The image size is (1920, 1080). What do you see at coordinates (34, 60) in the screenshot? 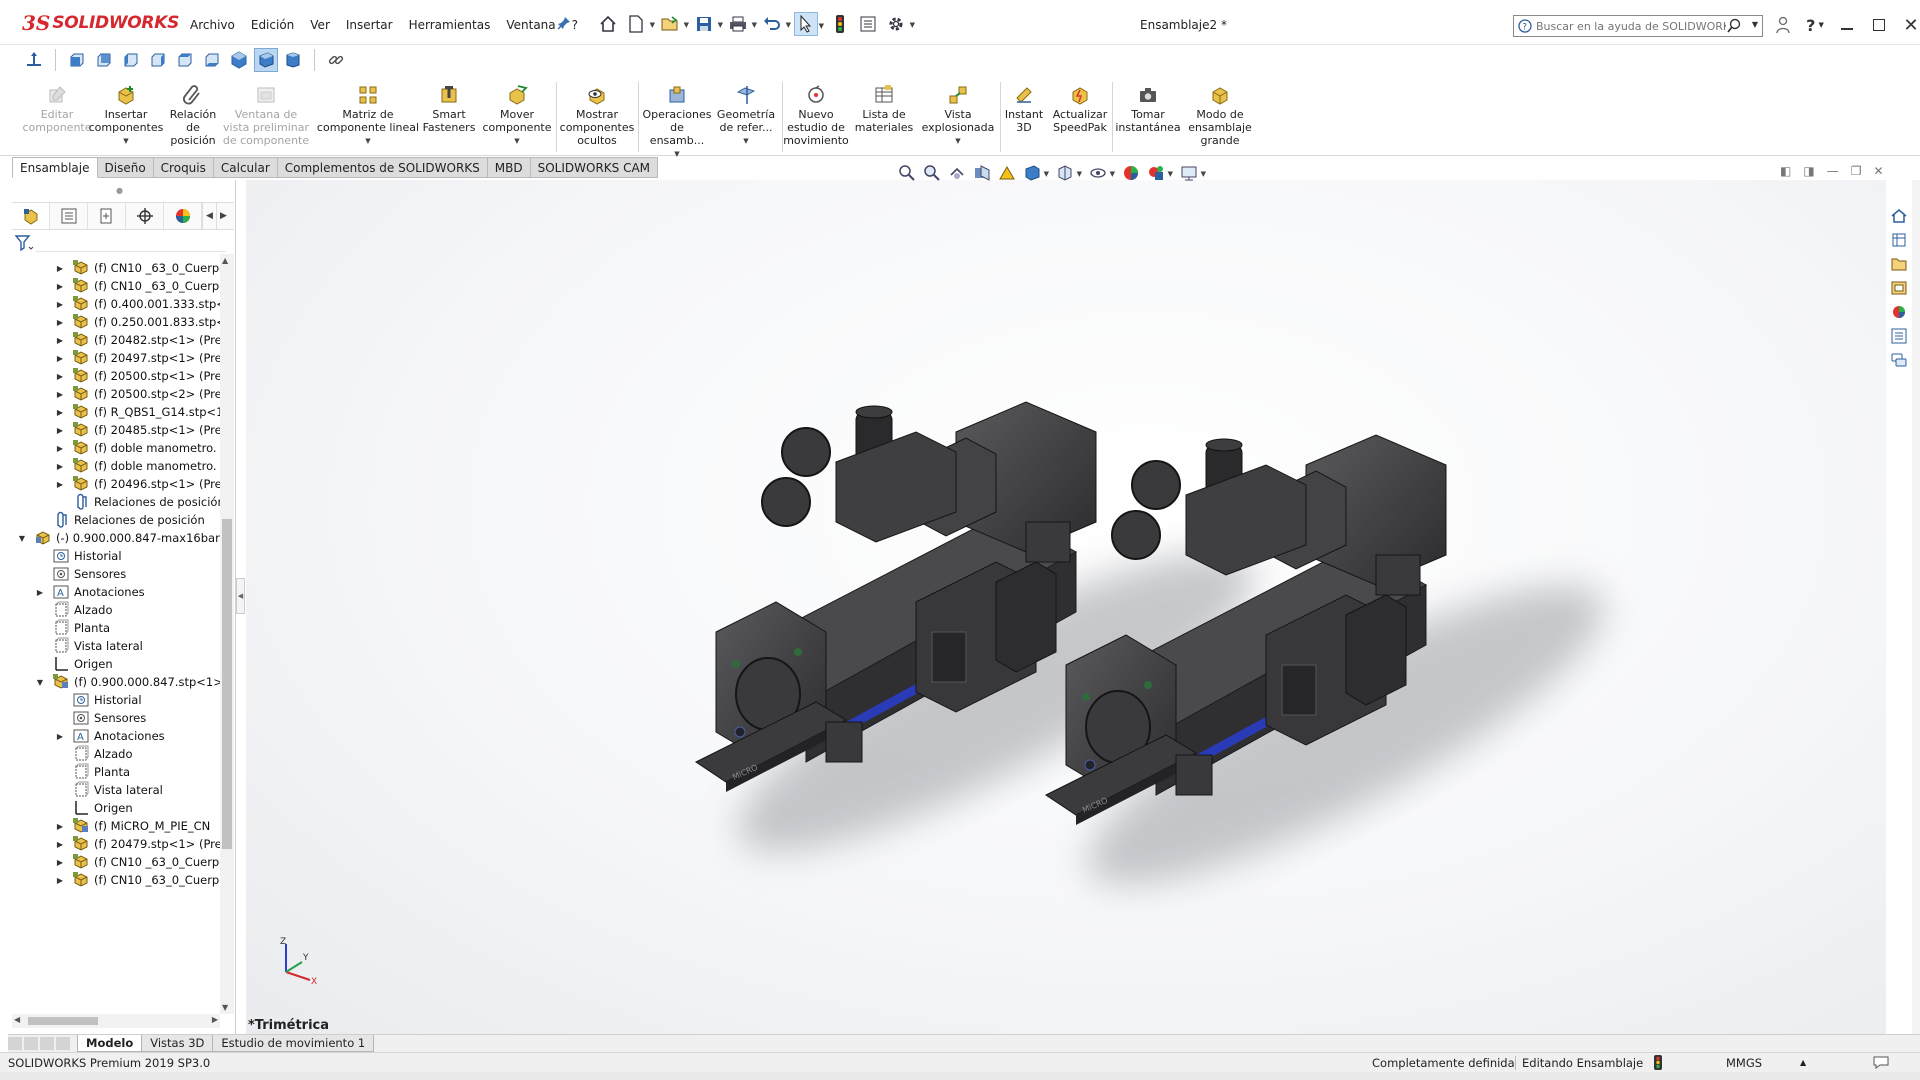
I see `normal-to-button` at bounding box center [34, 60].